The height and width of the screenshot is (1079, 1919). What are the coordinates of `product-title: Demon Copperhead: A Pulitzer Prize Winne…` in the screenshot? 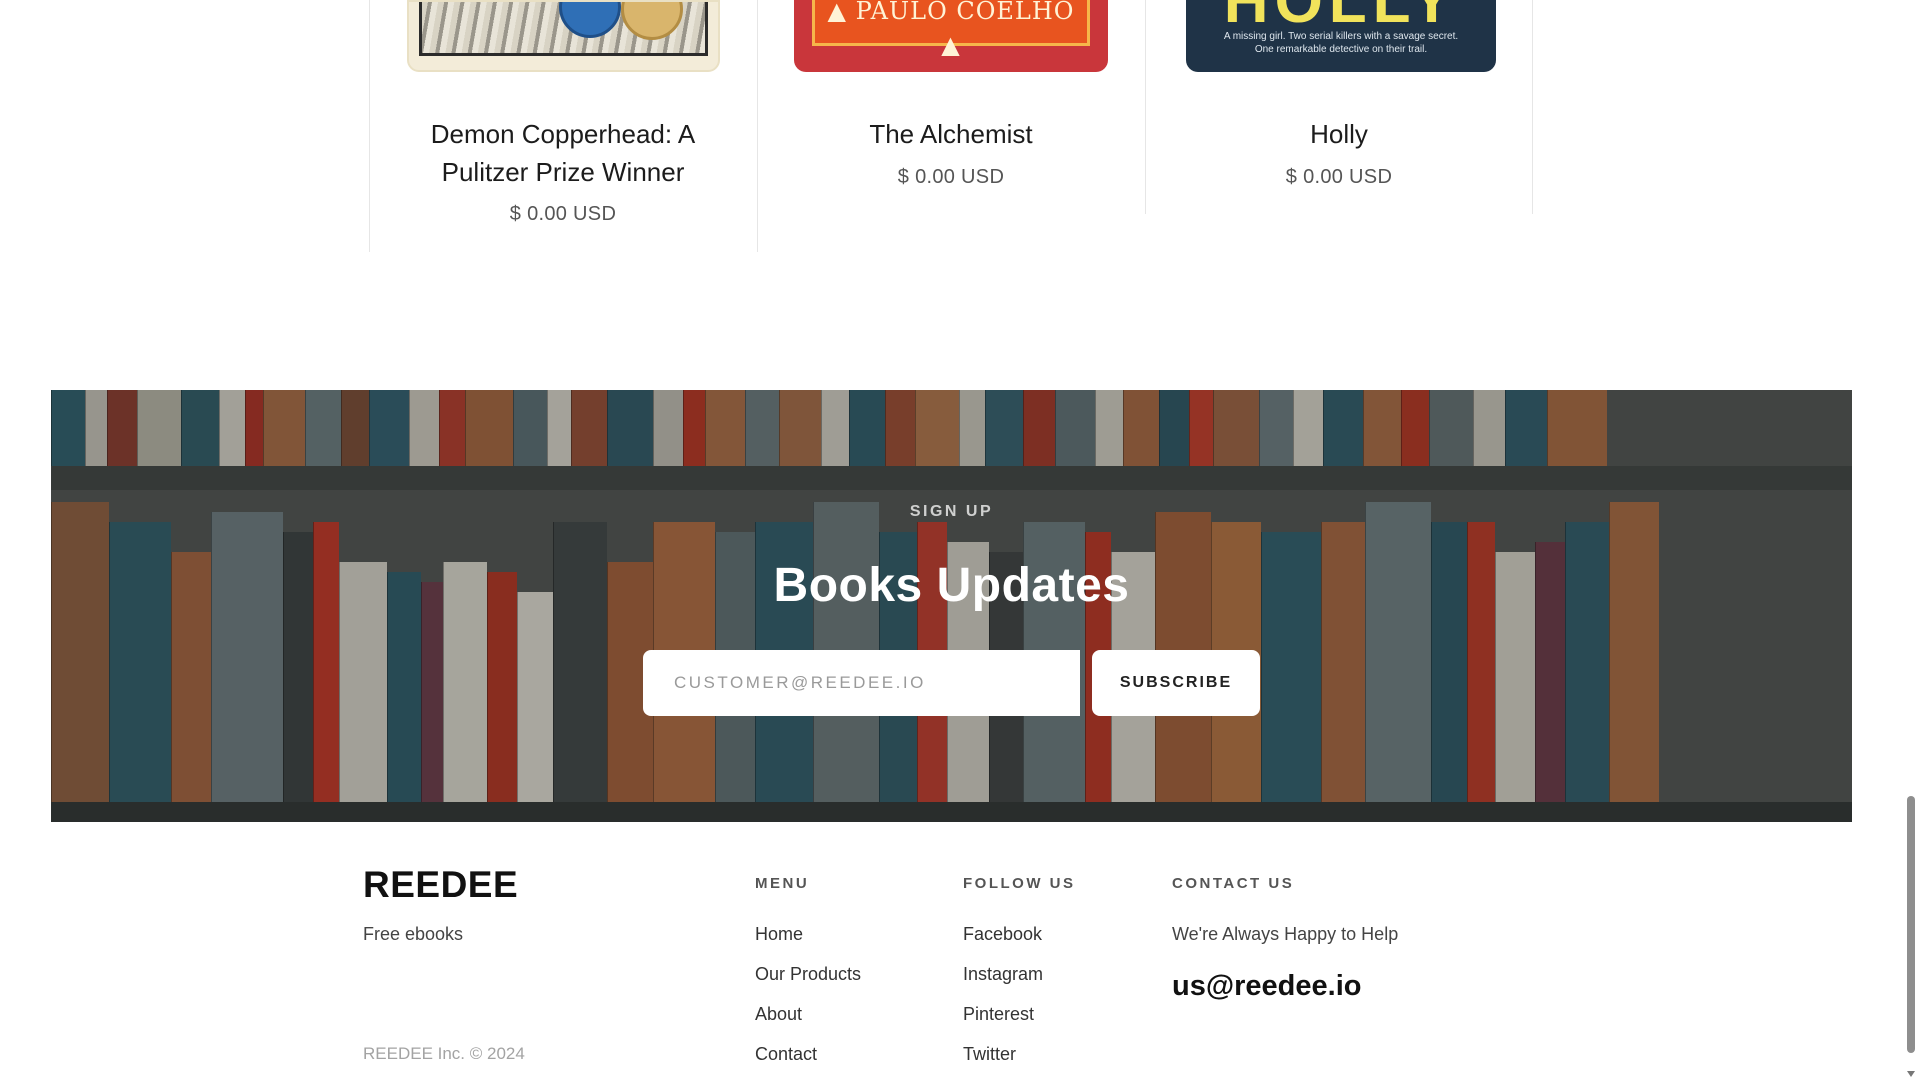 It's located at (563, 153).